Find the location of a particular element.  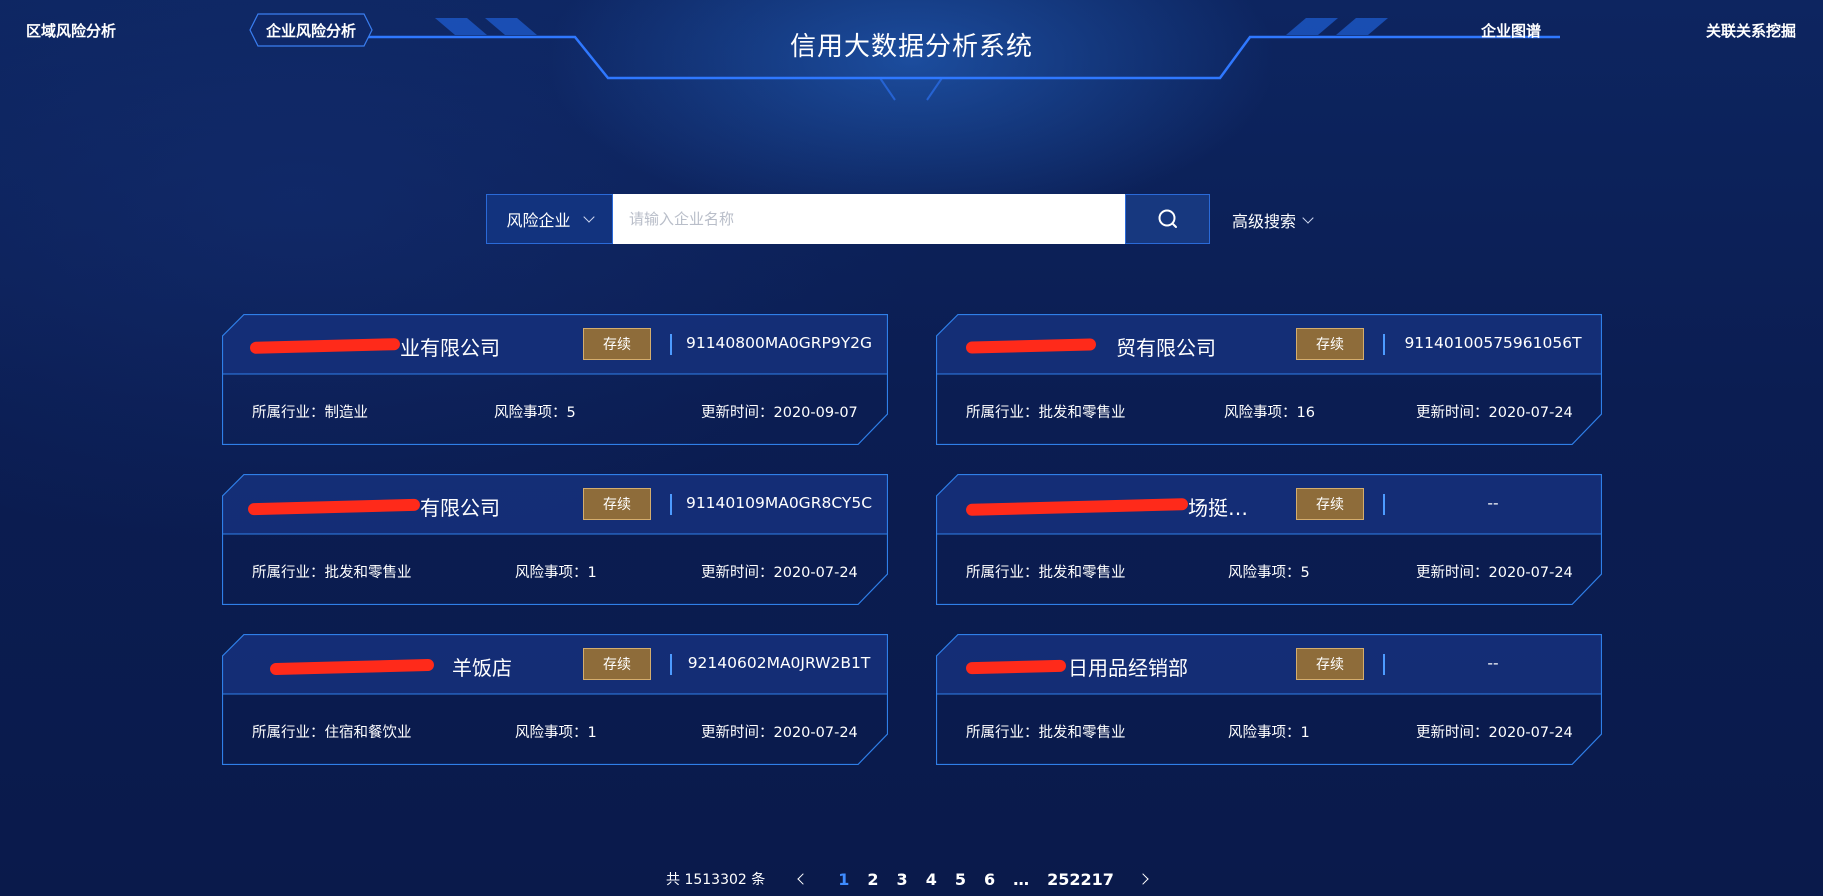

search-bar: 风险企业 is located at coordinates (848, 219).